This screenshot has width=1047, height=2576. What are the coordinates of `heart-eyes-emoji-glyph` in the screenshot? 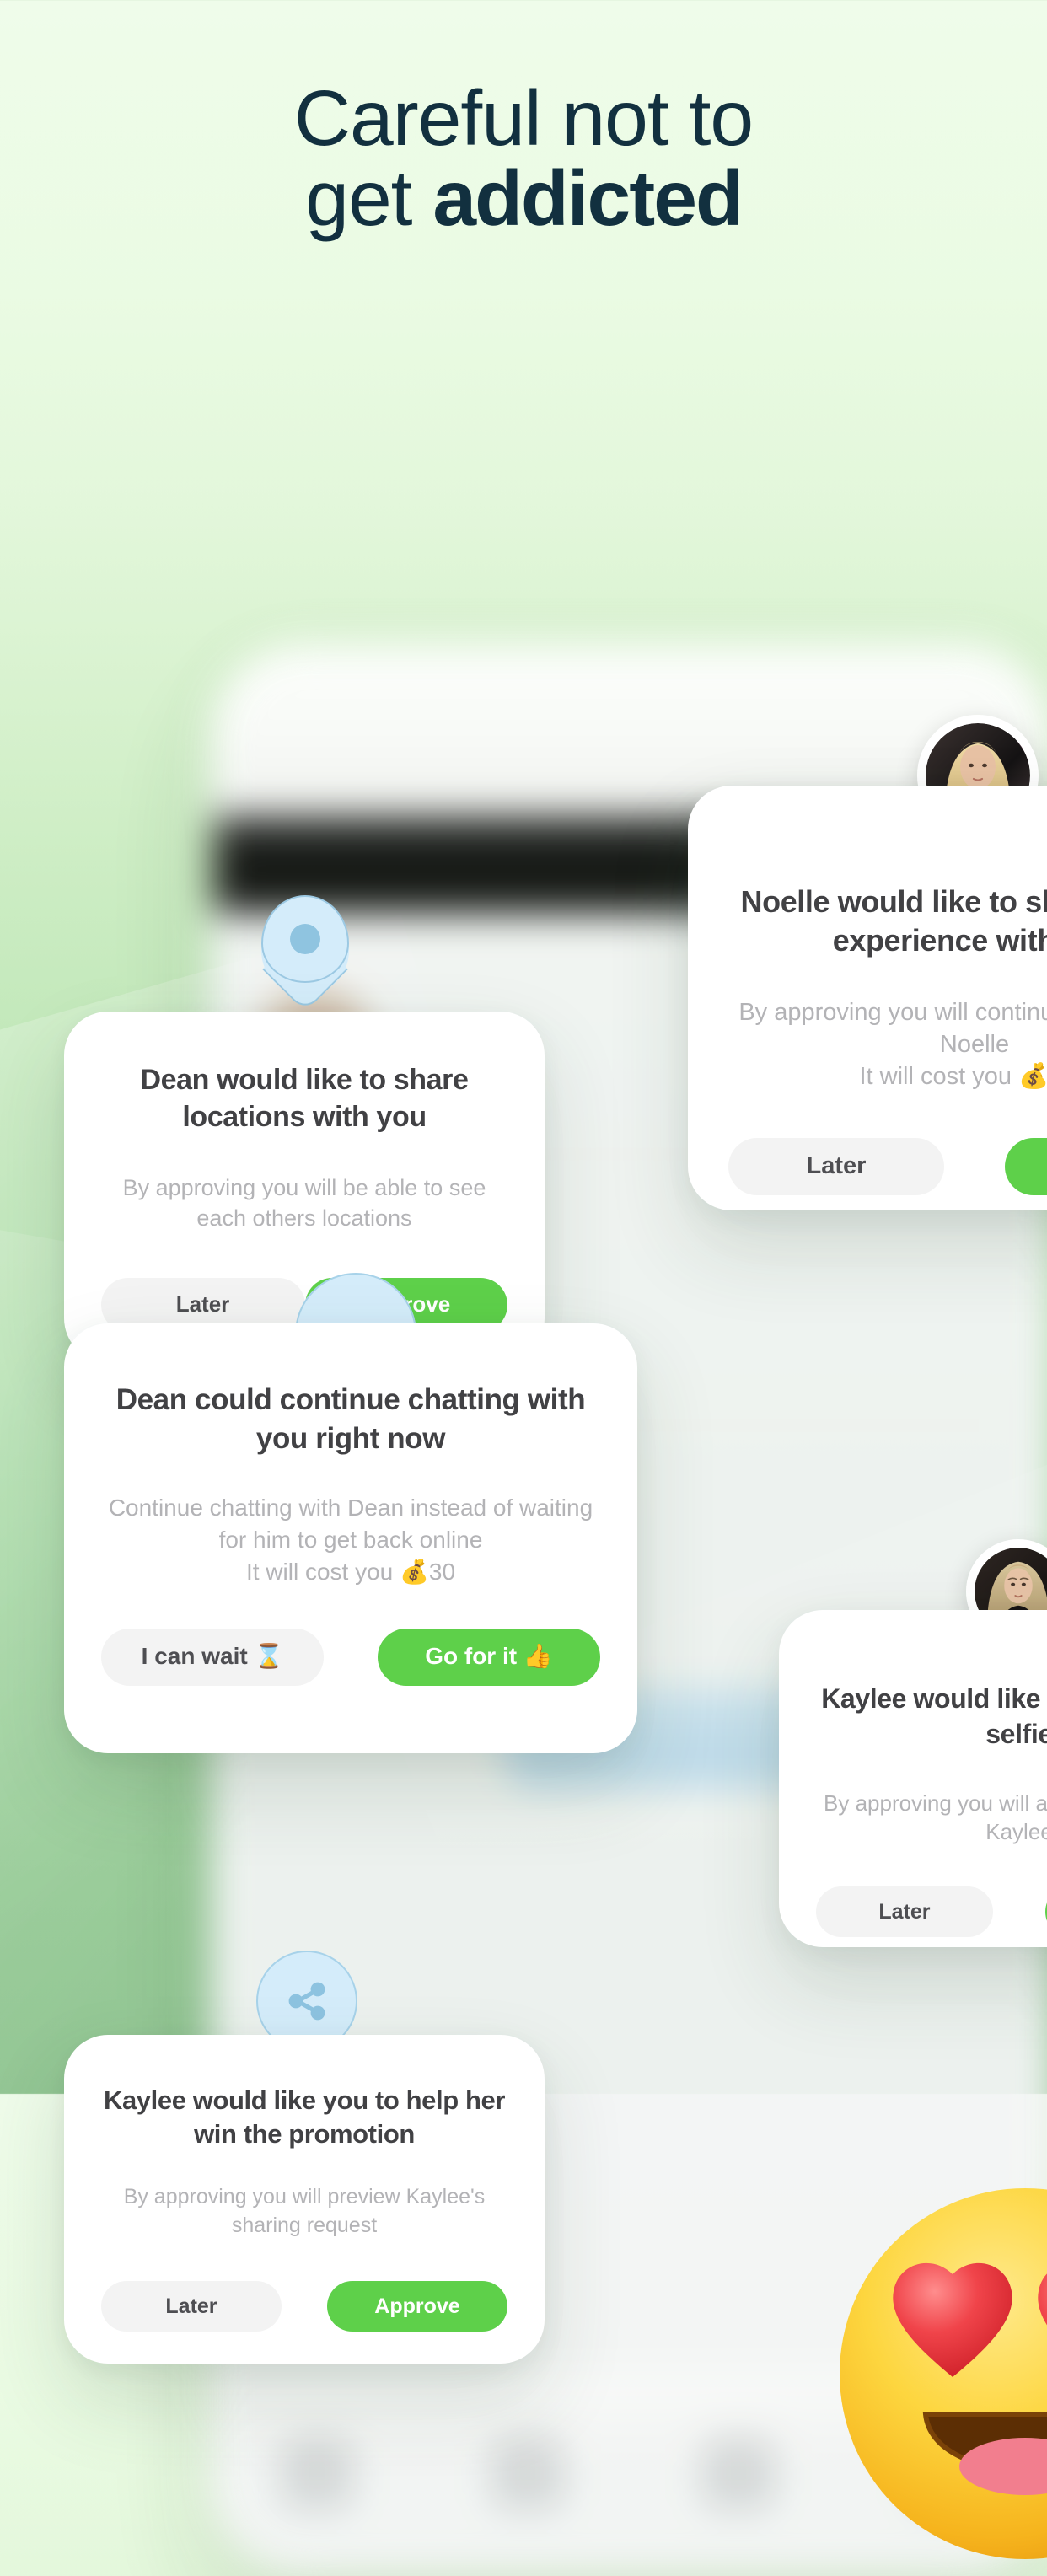 It's located at (943, 2373).